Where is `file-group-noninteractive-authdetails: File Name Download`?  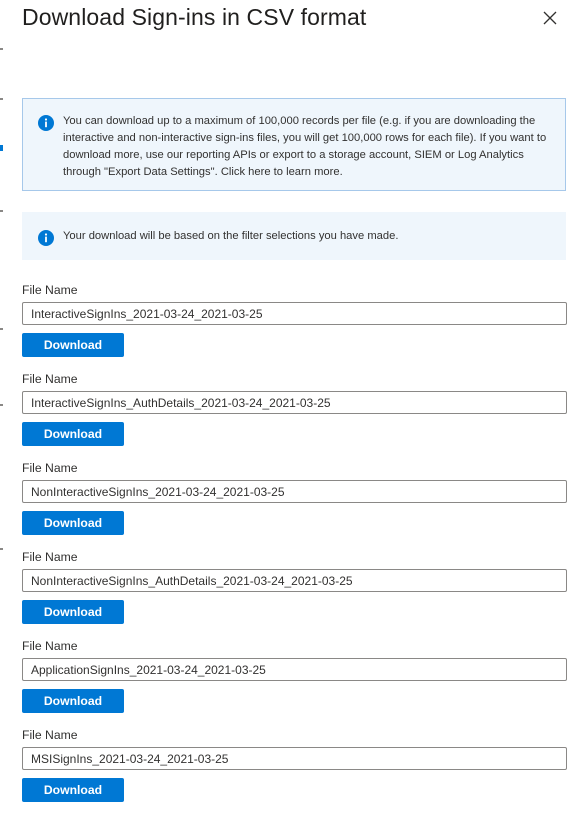
file-group-noninteractive-authdetails: File Name Download is located at coordinates (294, 586).